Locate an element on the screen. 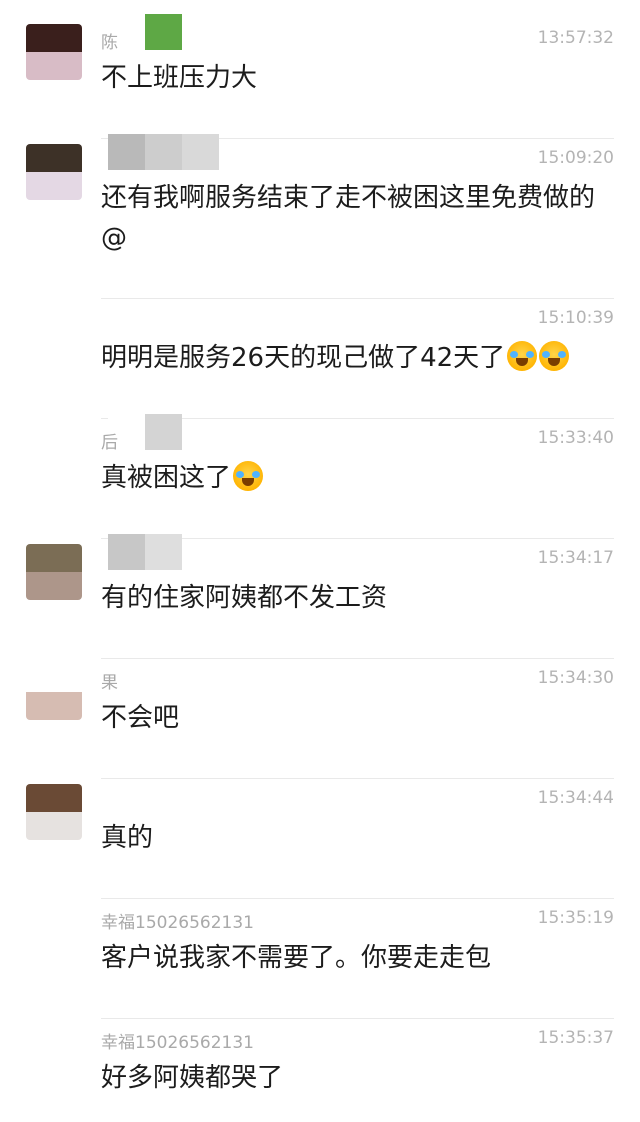 This screenshot has height=1122, width=640. message-timestamp: 15:35:19 is located at coordinates (575, 918).